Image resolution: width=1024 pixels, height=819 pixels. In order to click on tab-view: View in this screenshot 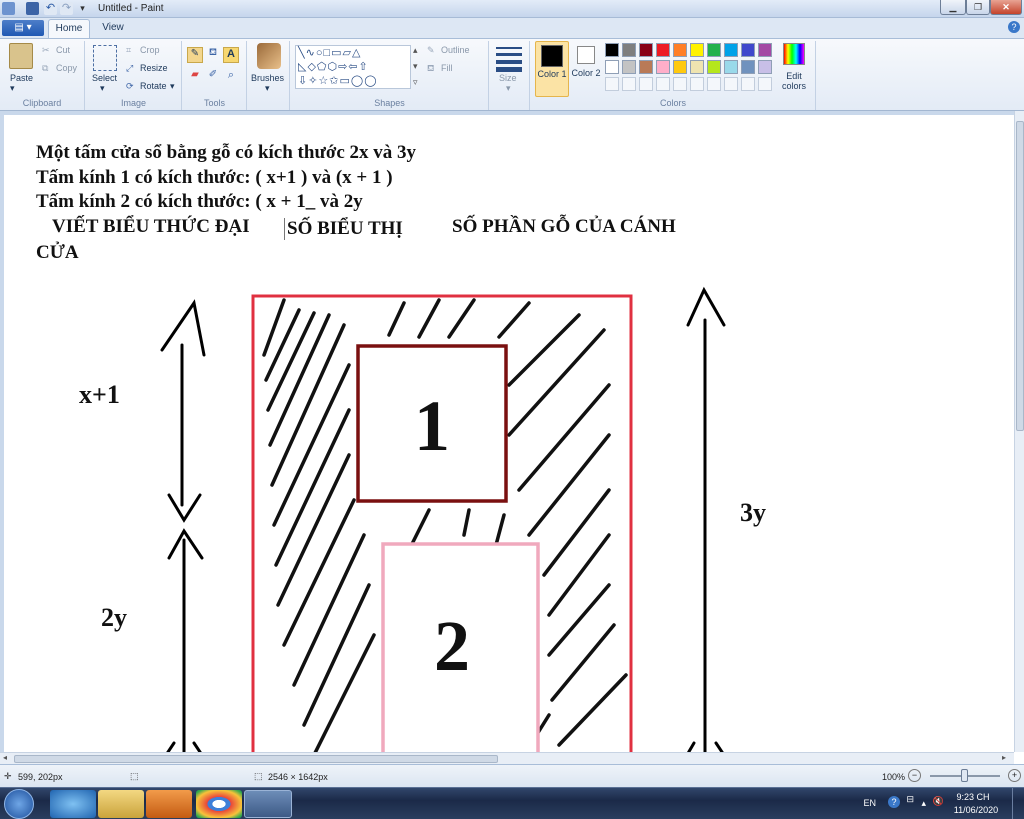, I will do `click(113, 28)`.